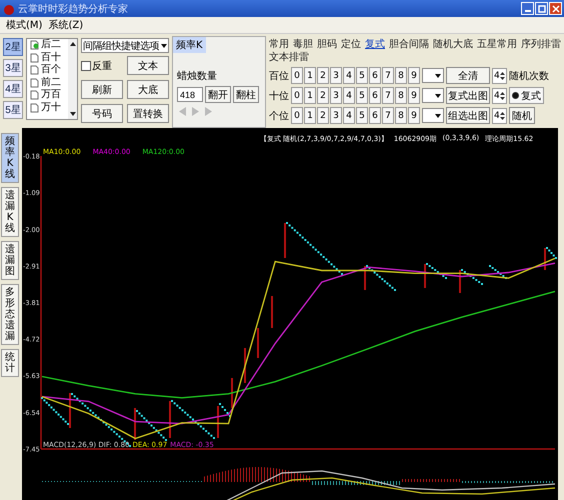 The height and width of the screenshot is (500, 564). I want to click on filter-tab: 胆合间隔, so click(409, 45).